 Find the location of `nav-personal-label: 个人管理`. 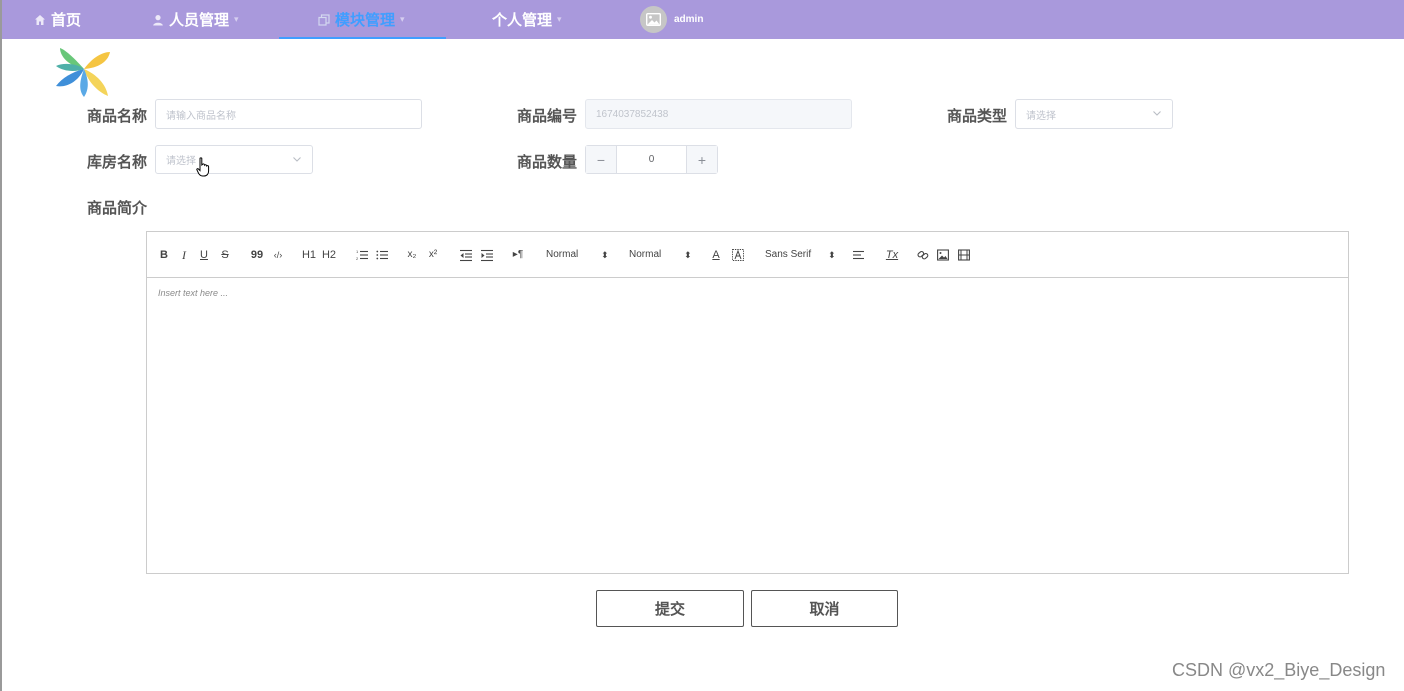

nav-personal-label: 个人管理 is located at coordinates (522, 20).